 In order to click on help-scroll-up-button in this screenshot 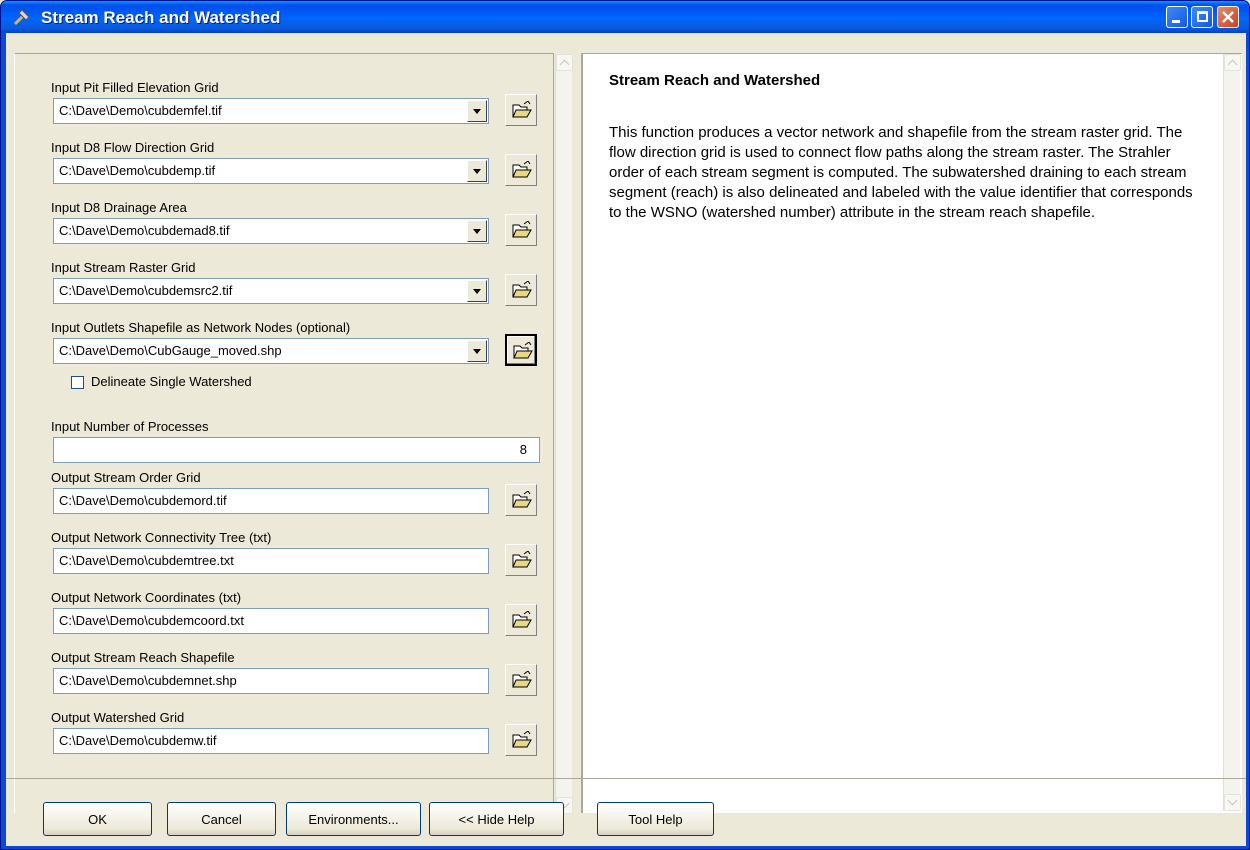, I will do `click(1232, 62)`.